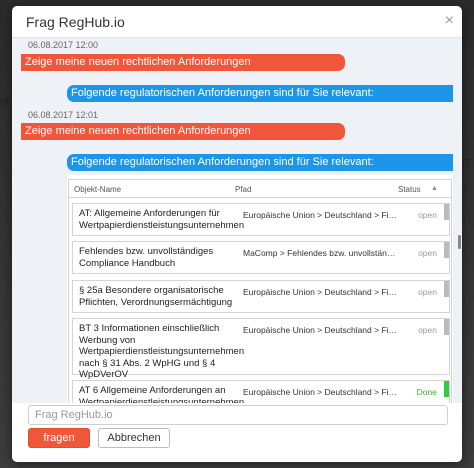 The height and width of the screenshot is (468, 474). I want to click on question-input, so click(238, 415).